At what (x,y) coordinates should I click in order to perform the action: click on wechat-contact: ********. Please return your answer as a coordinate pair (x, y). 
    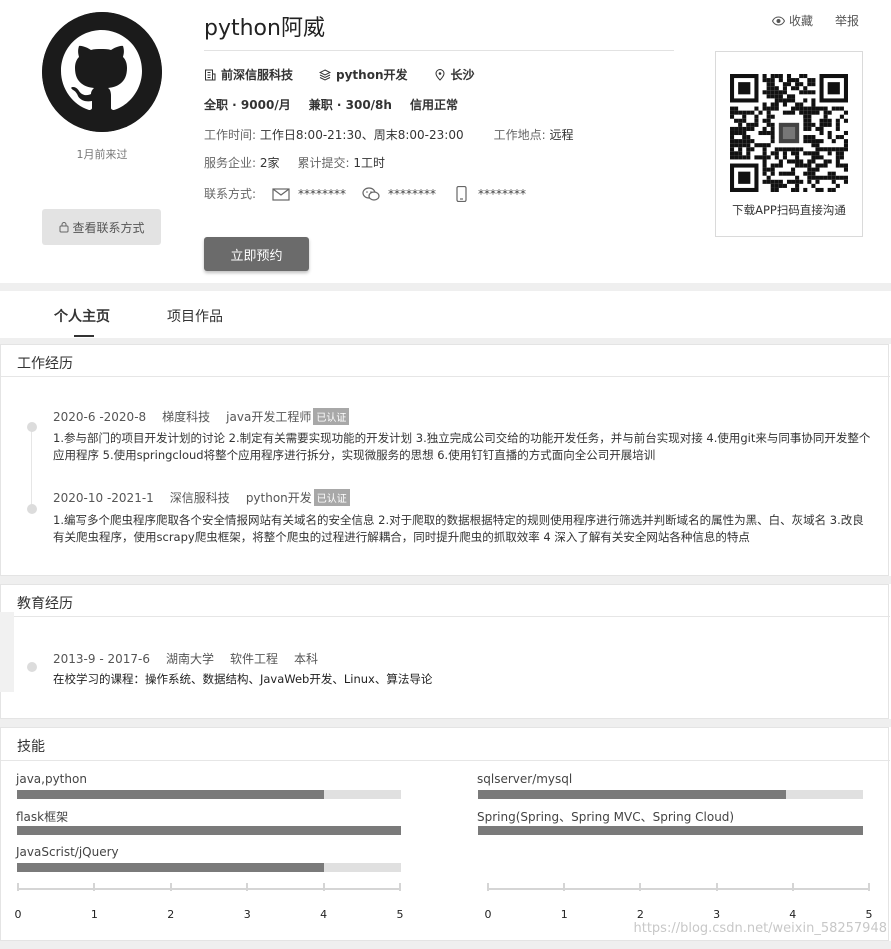
    Looking at the image, I should click on (399, 194).